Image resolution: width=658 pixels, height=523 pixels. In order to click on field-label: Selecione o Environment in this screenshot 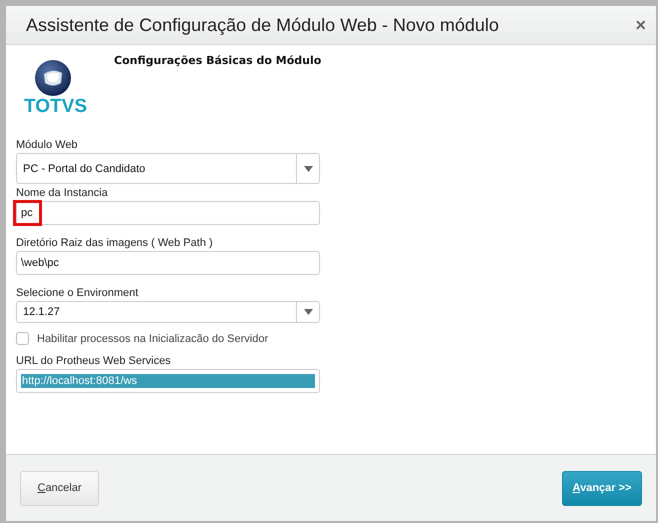, I will do `click(77, 293)`.